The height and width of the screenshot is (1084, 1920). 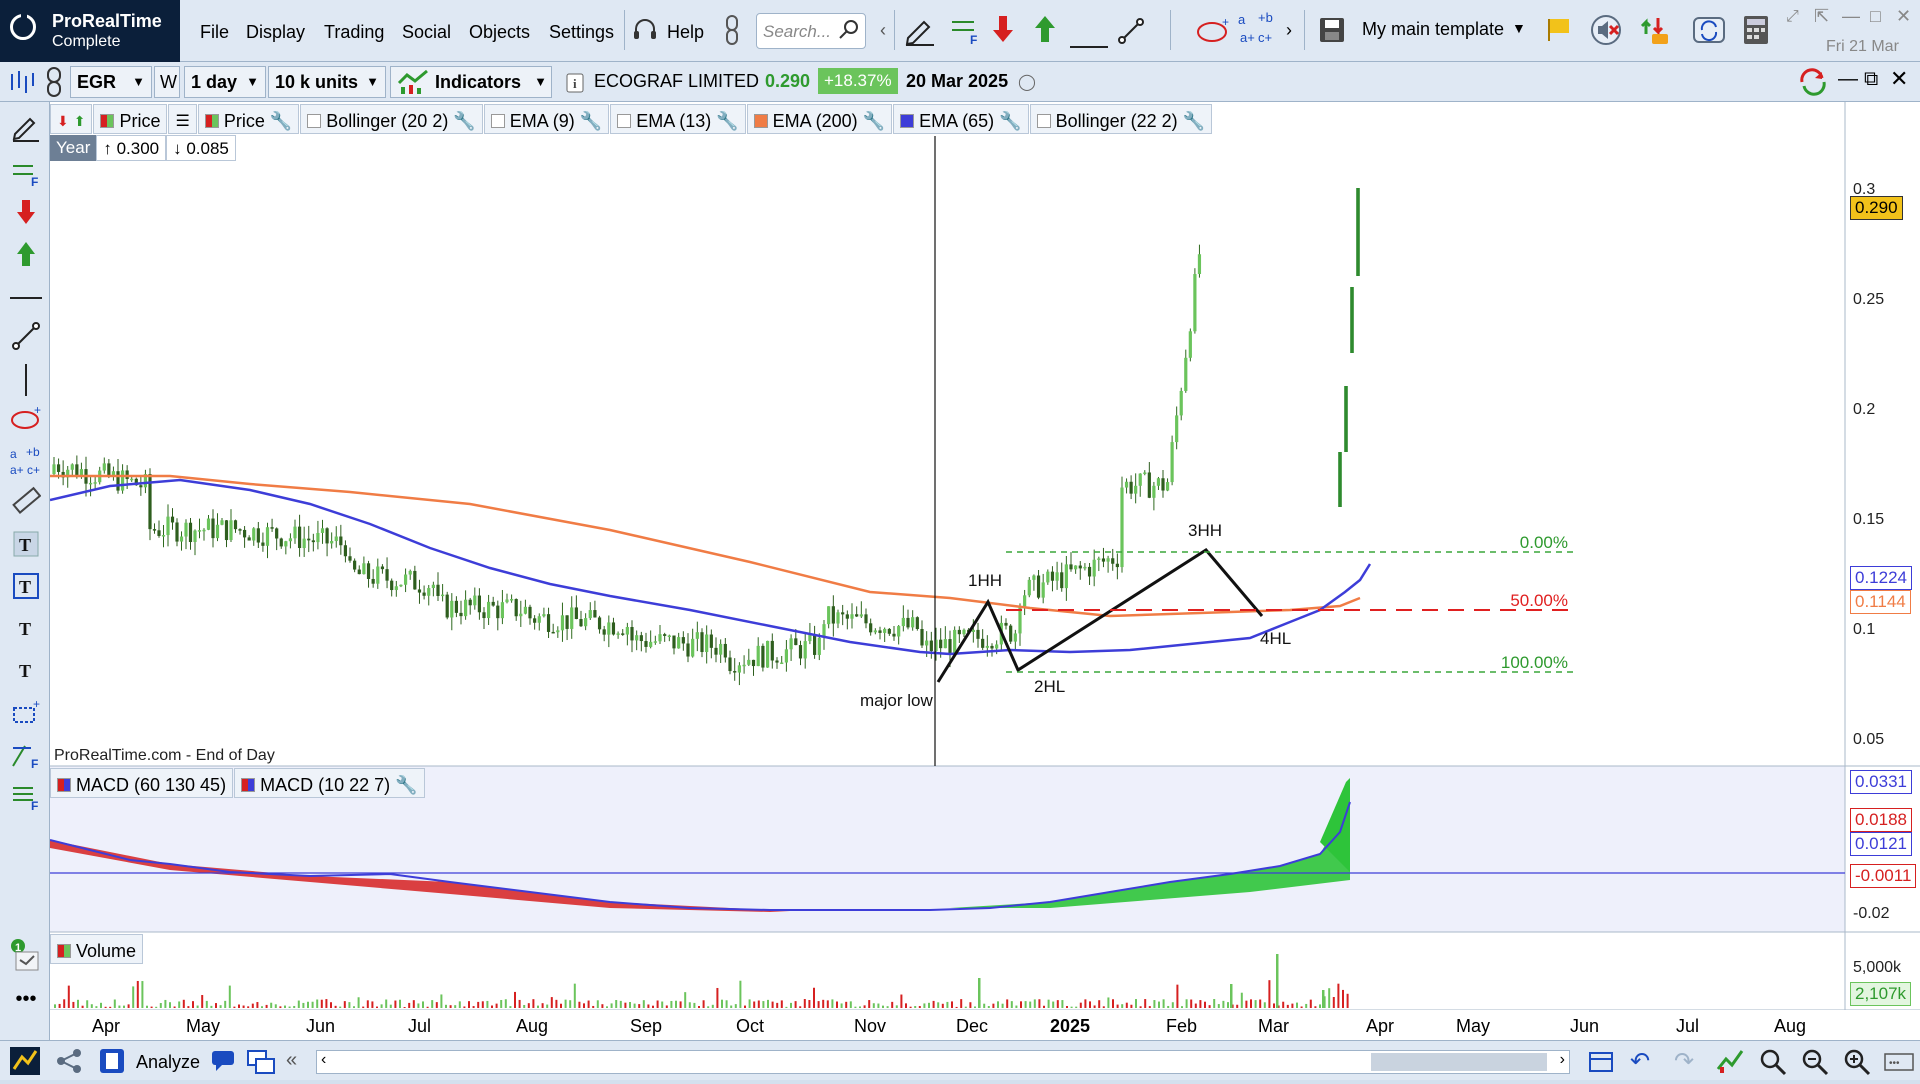 I want to click on period-button: W, so click(x=167, y=82).